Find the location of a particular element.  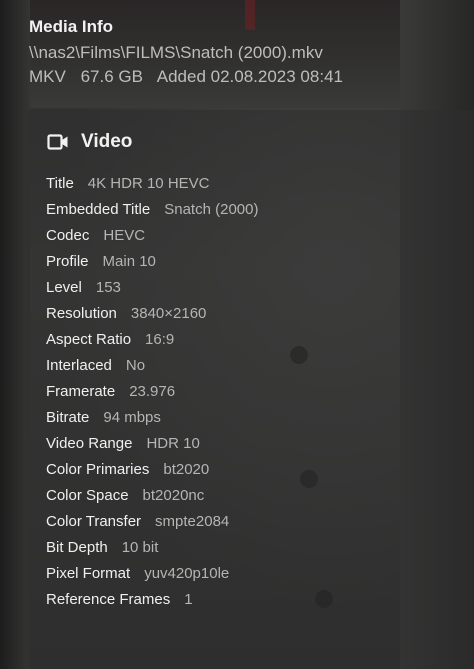

property-value: 94 mbps is located at coordinates (132, 417).